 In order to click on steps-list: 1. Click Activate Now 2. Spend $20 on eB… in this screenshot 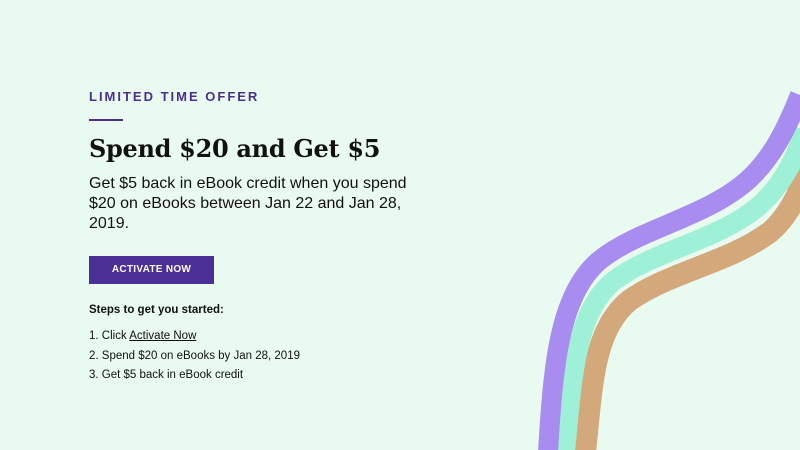, I will do `click(309, 356)`.